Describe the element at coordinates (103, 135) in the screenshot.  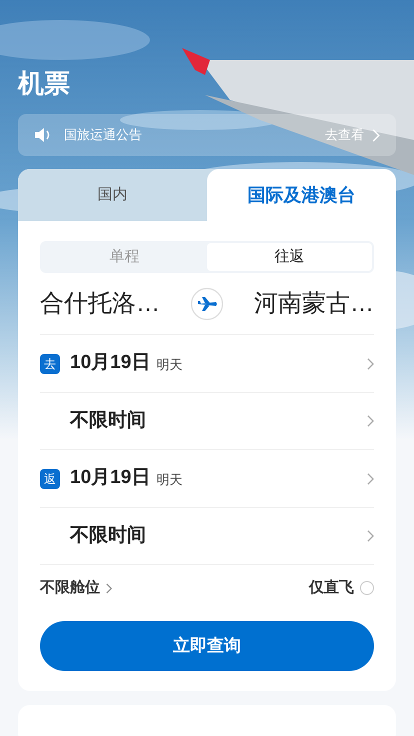
I see `notice-text: 国旅运通公告` at that location.